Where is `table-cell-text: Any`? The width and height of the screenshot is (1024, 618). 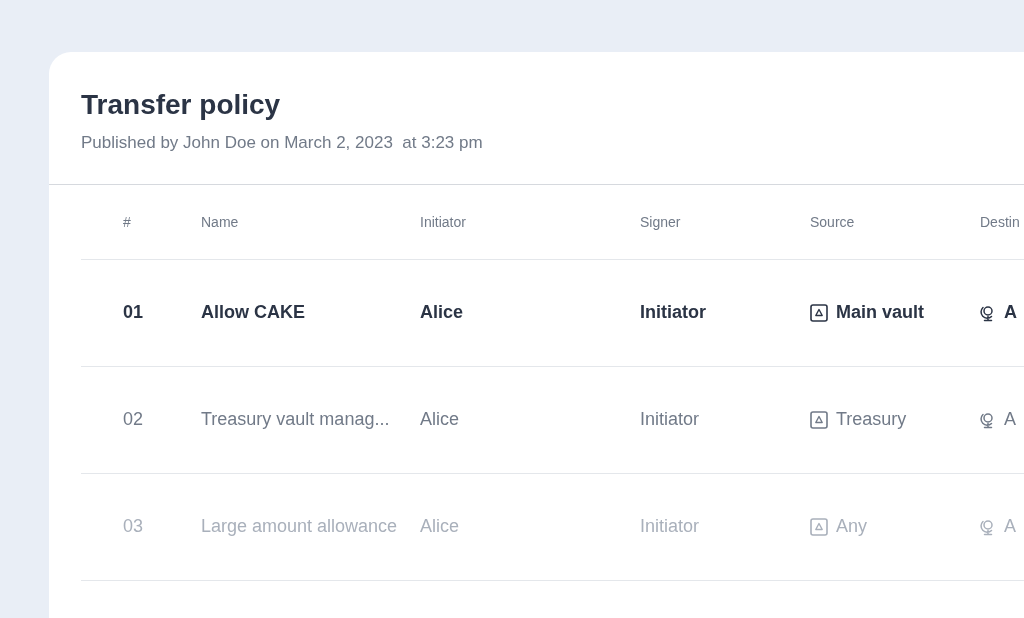 table-cell-text: Any is located at coordinates (852, 526).